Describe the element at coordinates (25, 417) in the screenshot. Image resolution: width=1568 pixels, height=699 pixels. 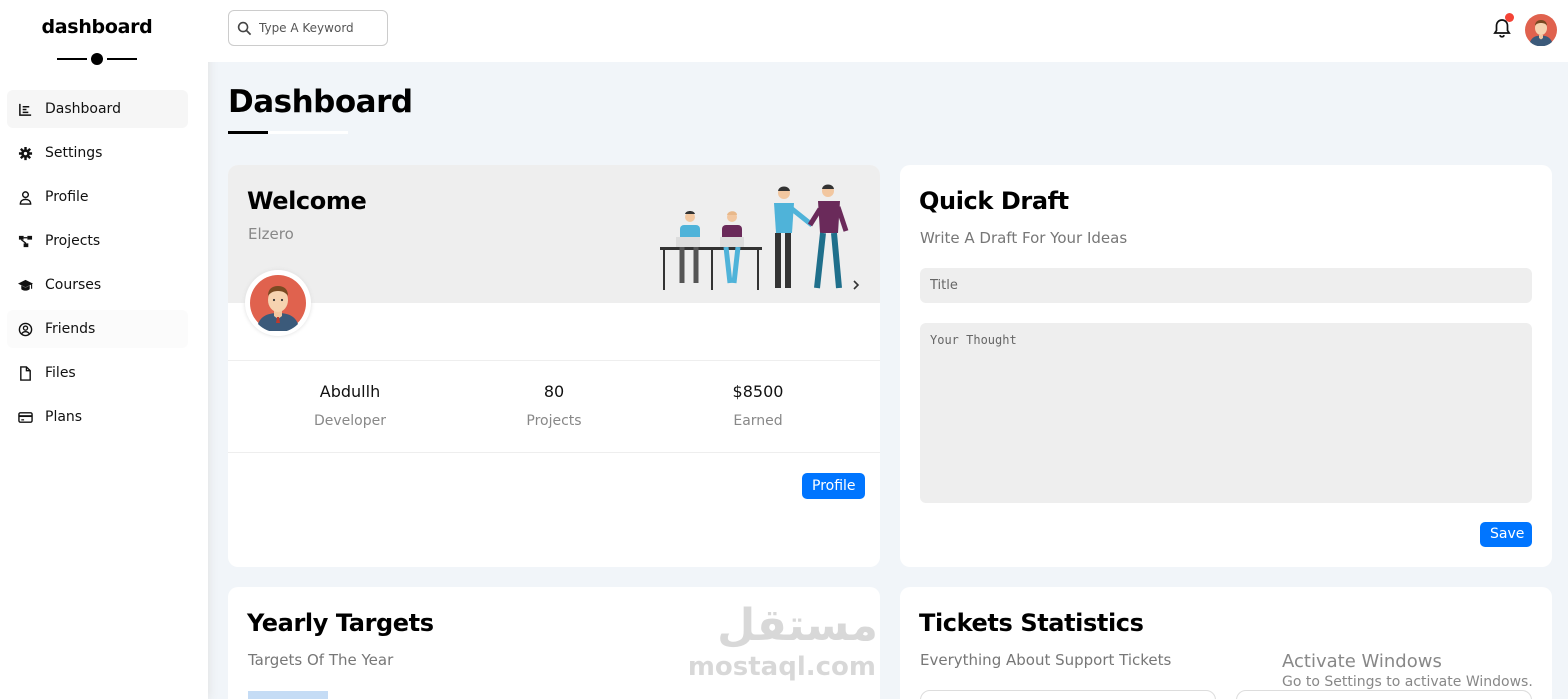
I see `credit-card-icon` at that location.